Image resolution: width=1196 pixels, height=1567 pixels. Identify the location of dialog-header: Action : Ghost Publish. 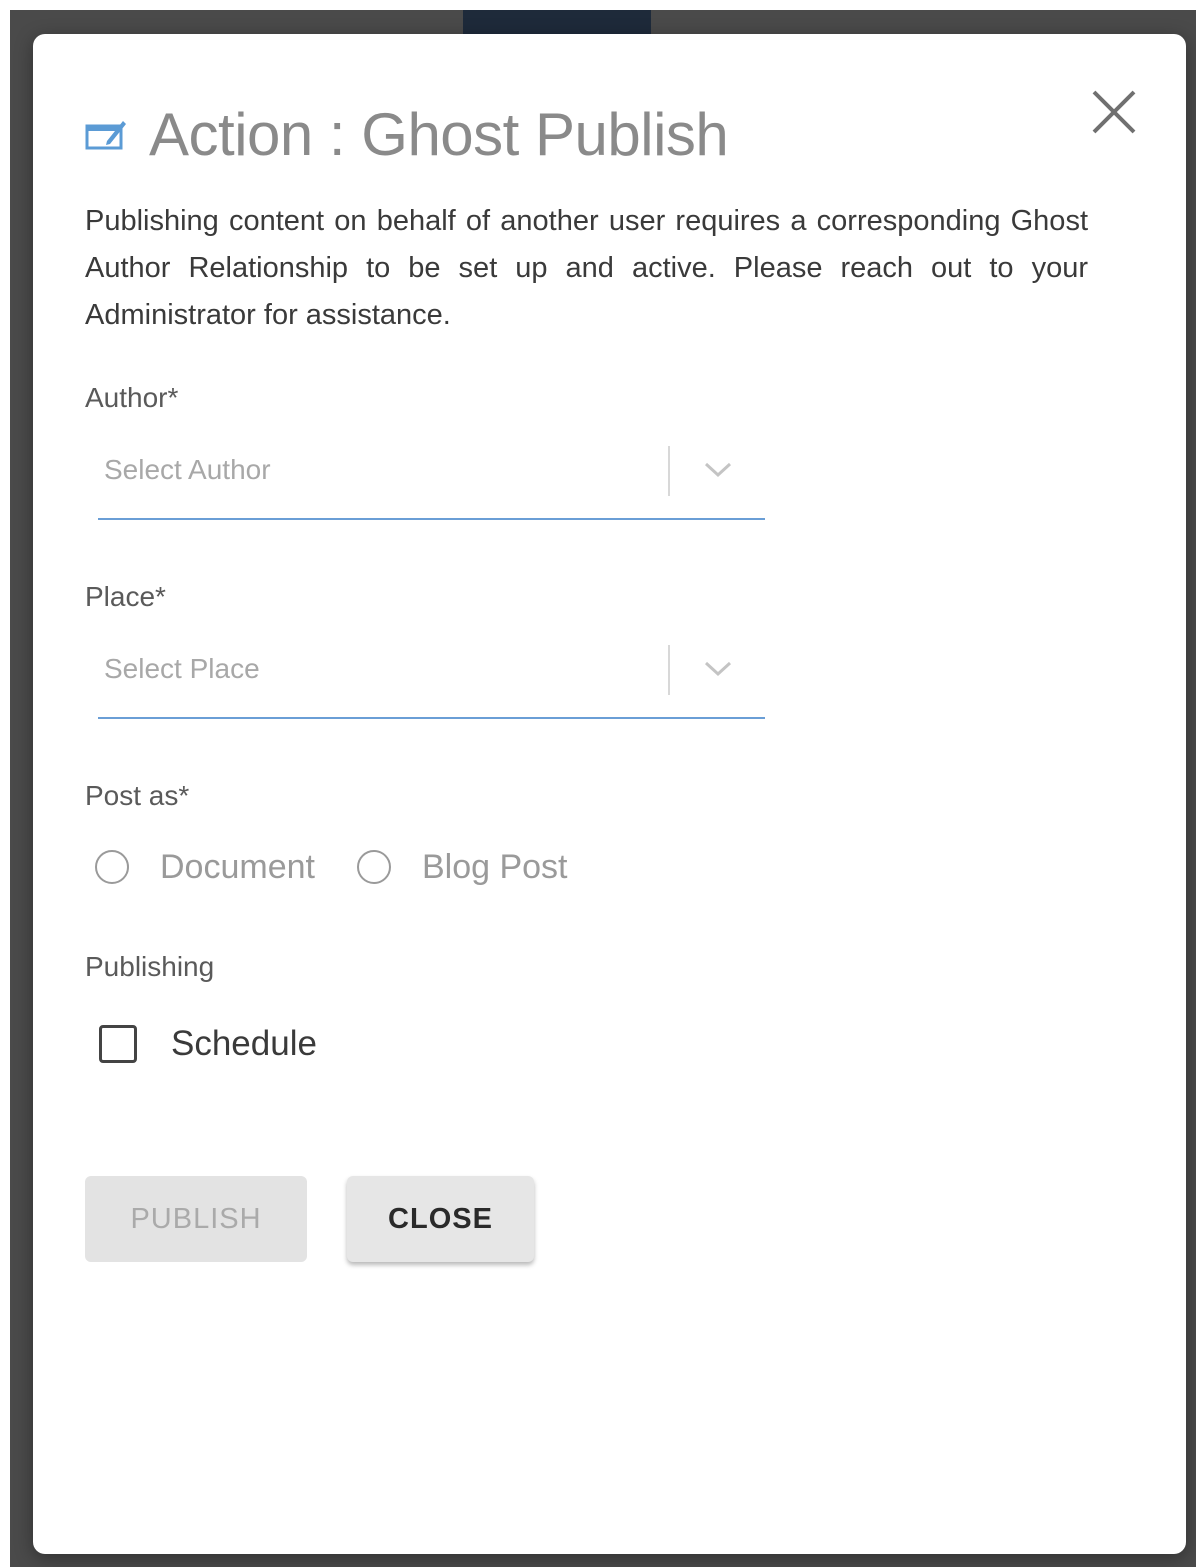
(407, 134).